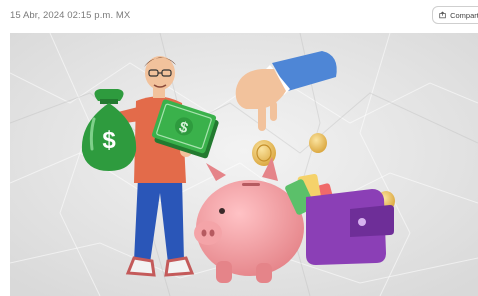 This screenshot has height=296, width=478. What do you see at coordinates (318, 143) in the screenshot?
I see `coin-icon` at bounding box center [318, 143].